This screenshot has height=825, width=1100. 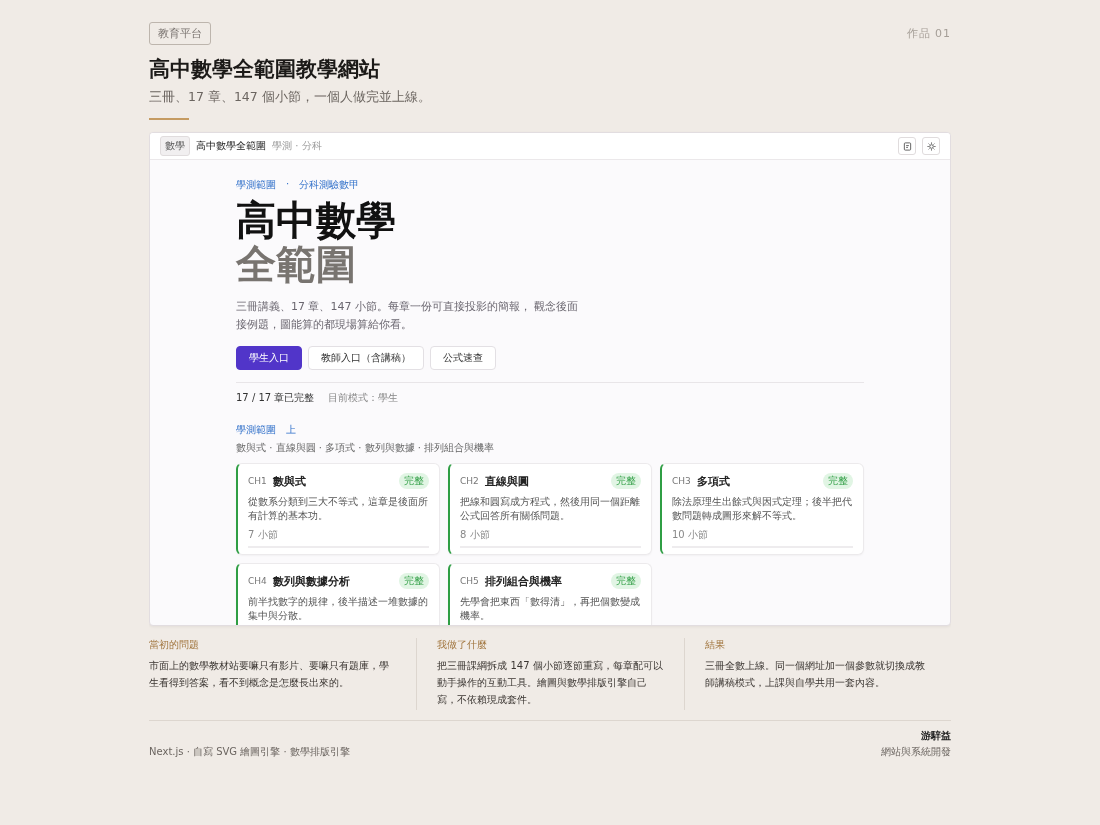 I want to click on section-count: 10 小節, so click(x=762, y=538).